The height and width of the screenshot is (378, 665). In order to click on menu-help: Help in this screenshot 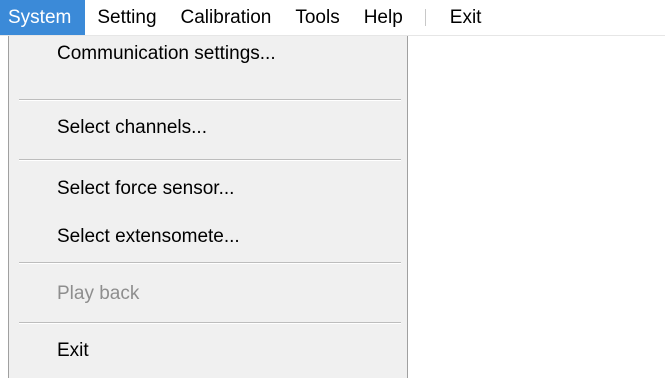, I will do `click(383, 17)`.